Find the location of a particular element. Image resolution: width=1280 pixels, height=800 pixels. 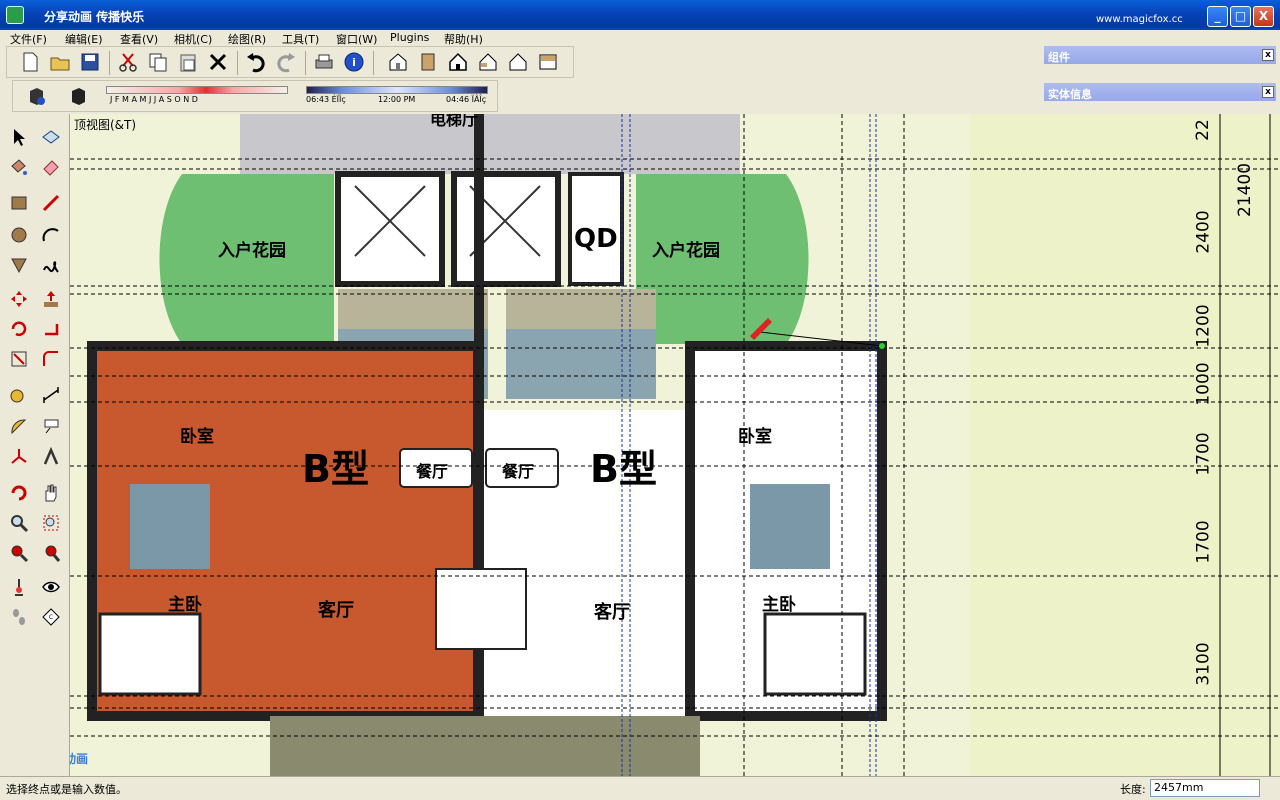

components-close-button: x is located at coordinates (1268, 55).